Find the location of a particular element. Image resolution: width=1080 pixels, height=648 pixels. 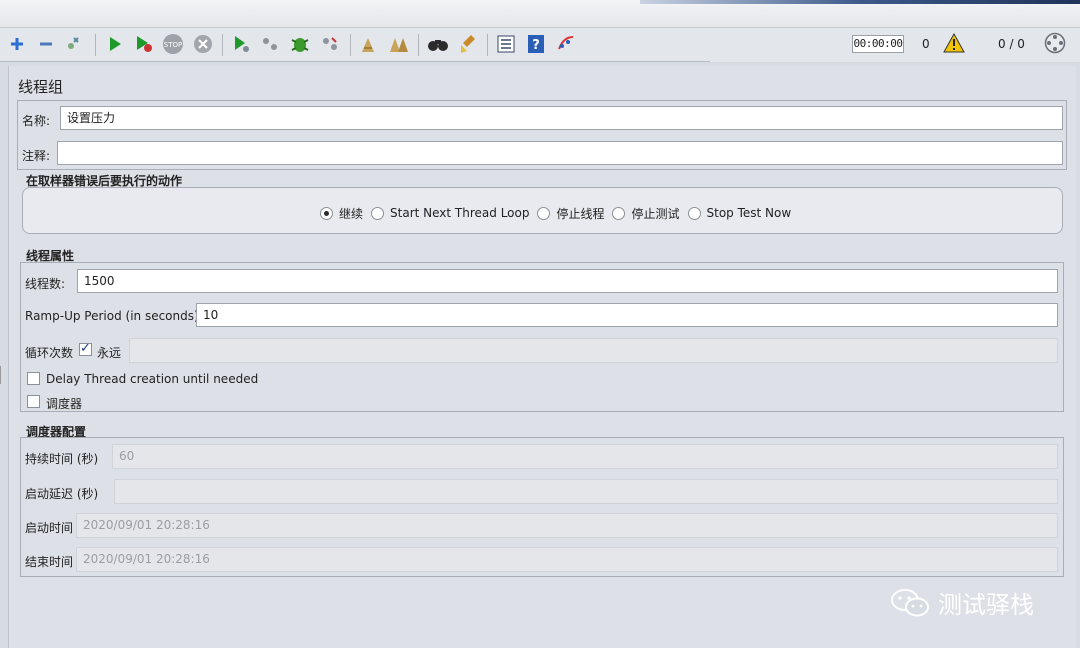

radio-start-next-loop: Start Next Thread Loop is located at coordinates (450, 213).